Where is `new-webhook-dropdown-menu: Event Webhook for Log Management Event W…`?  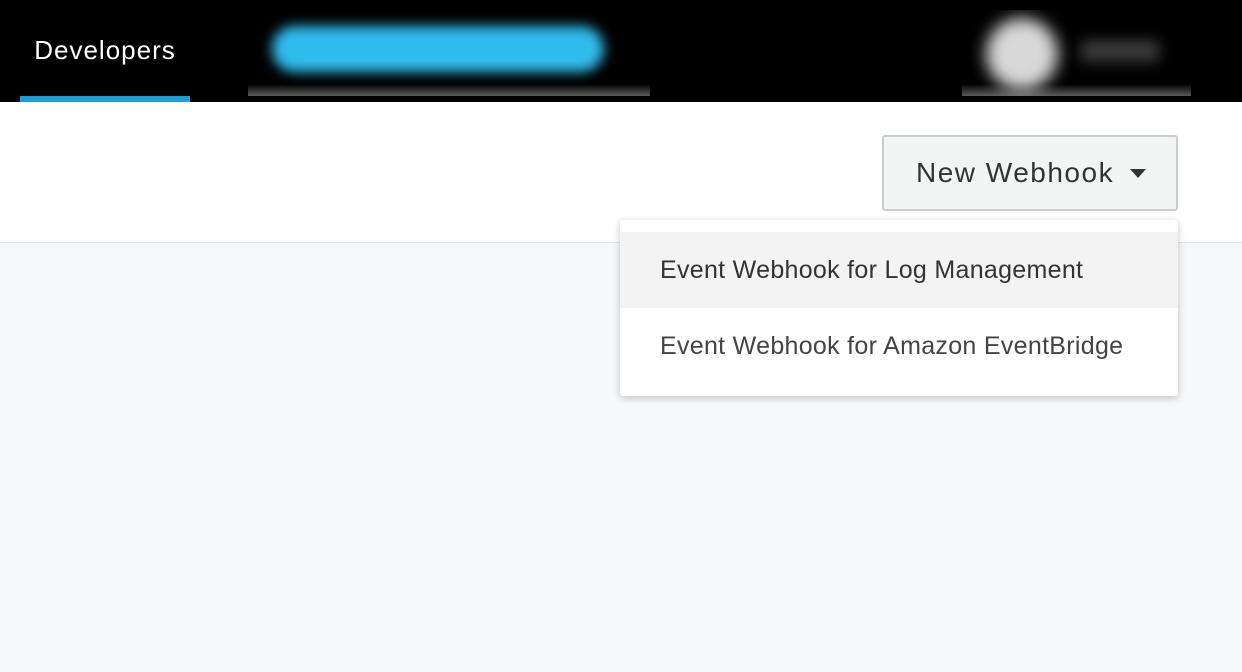
new-webhook-dropdown-menu: Event Webhook for Log Management Event W… is located at coordinates (899, 308).